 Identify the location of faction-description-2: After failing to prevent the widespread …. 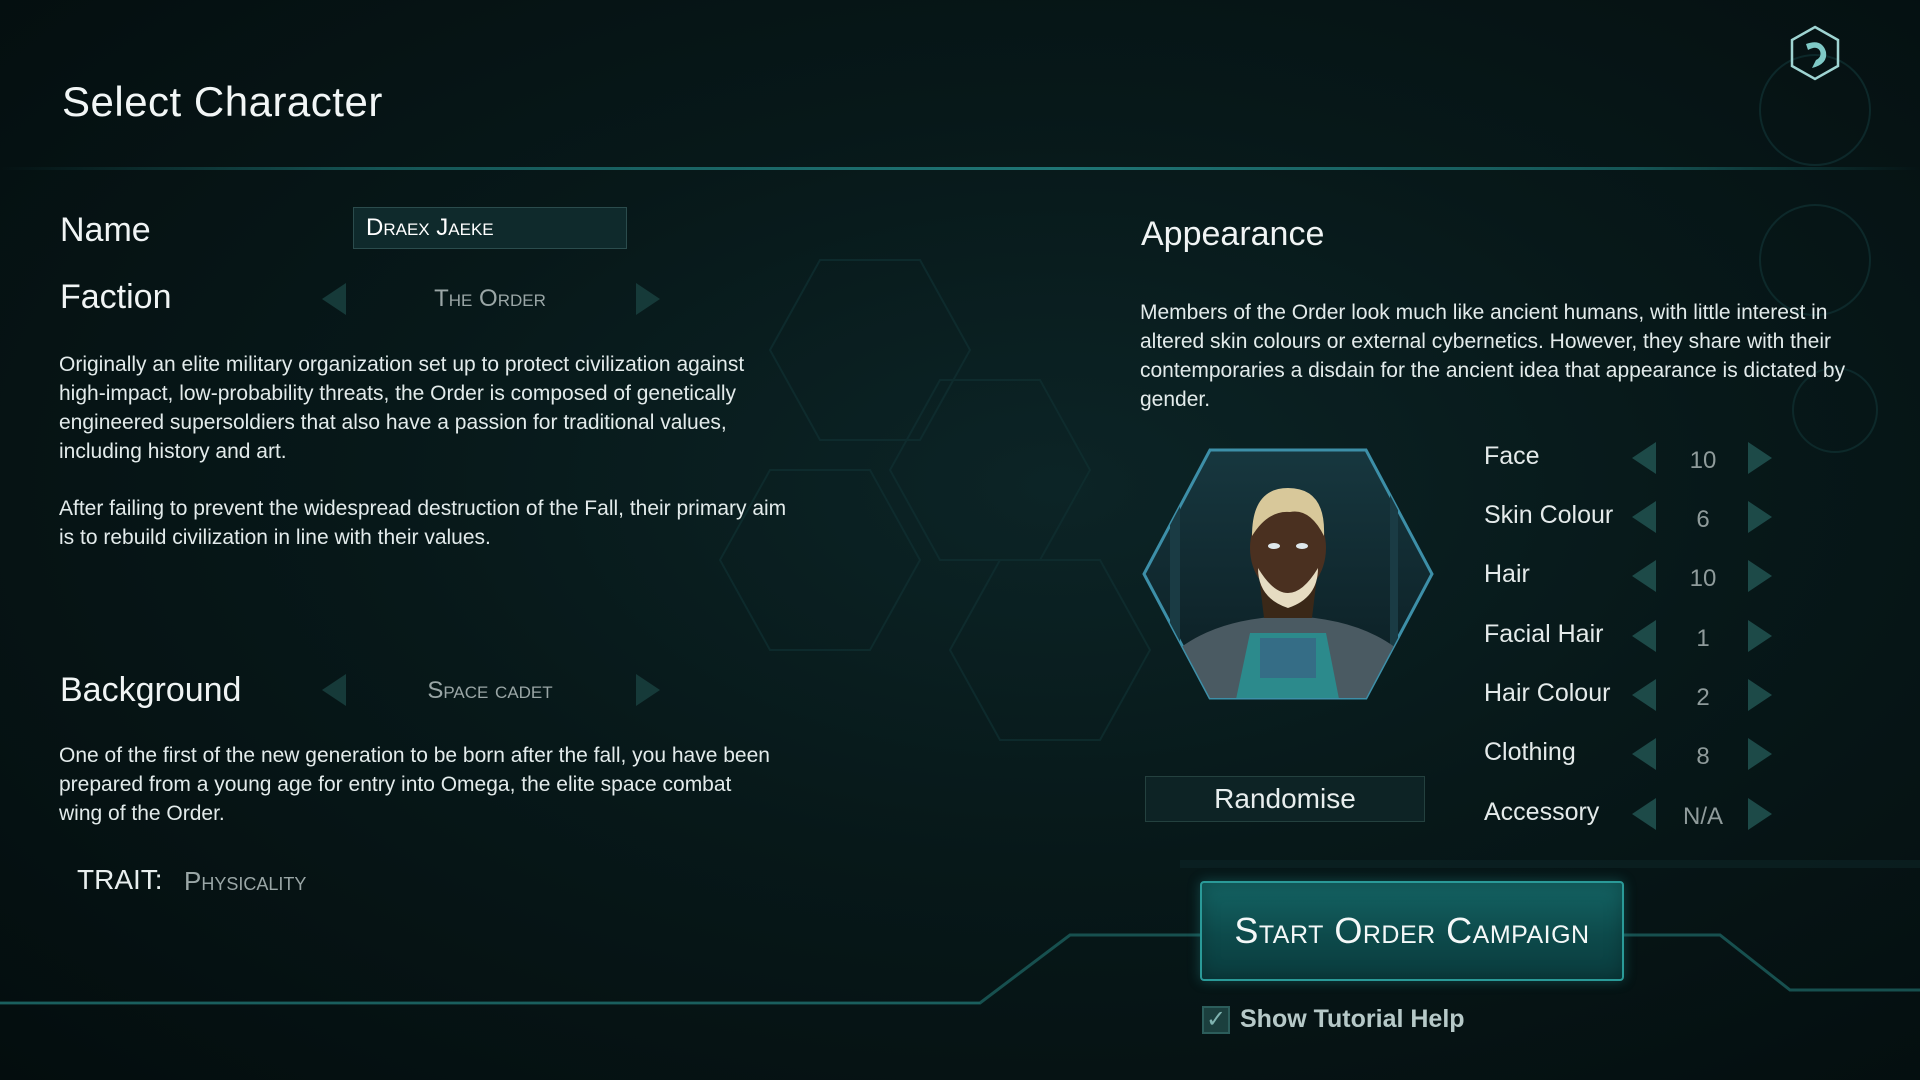
(423, 523).